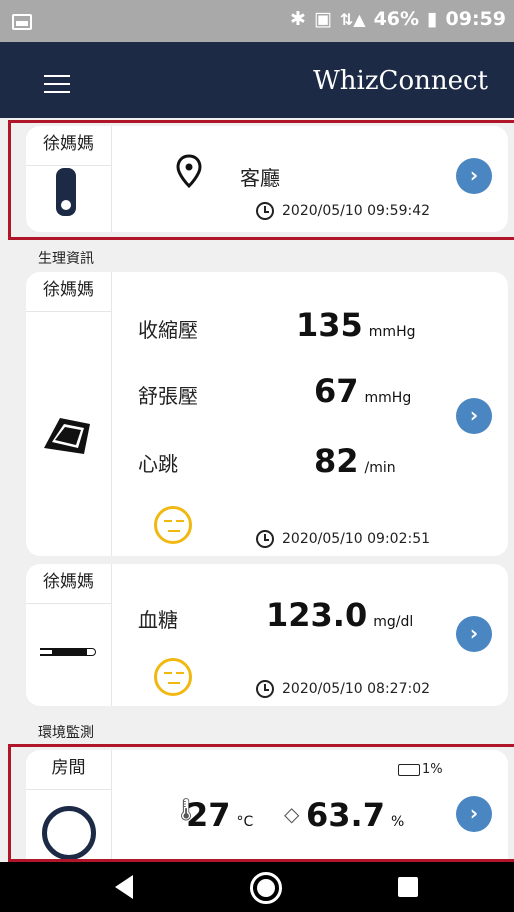 The height and width of the screenshot is (912, 514). Describe the element at coordinates (261, 803) in the screenshot. I see `highlight-box-environment` at that location.